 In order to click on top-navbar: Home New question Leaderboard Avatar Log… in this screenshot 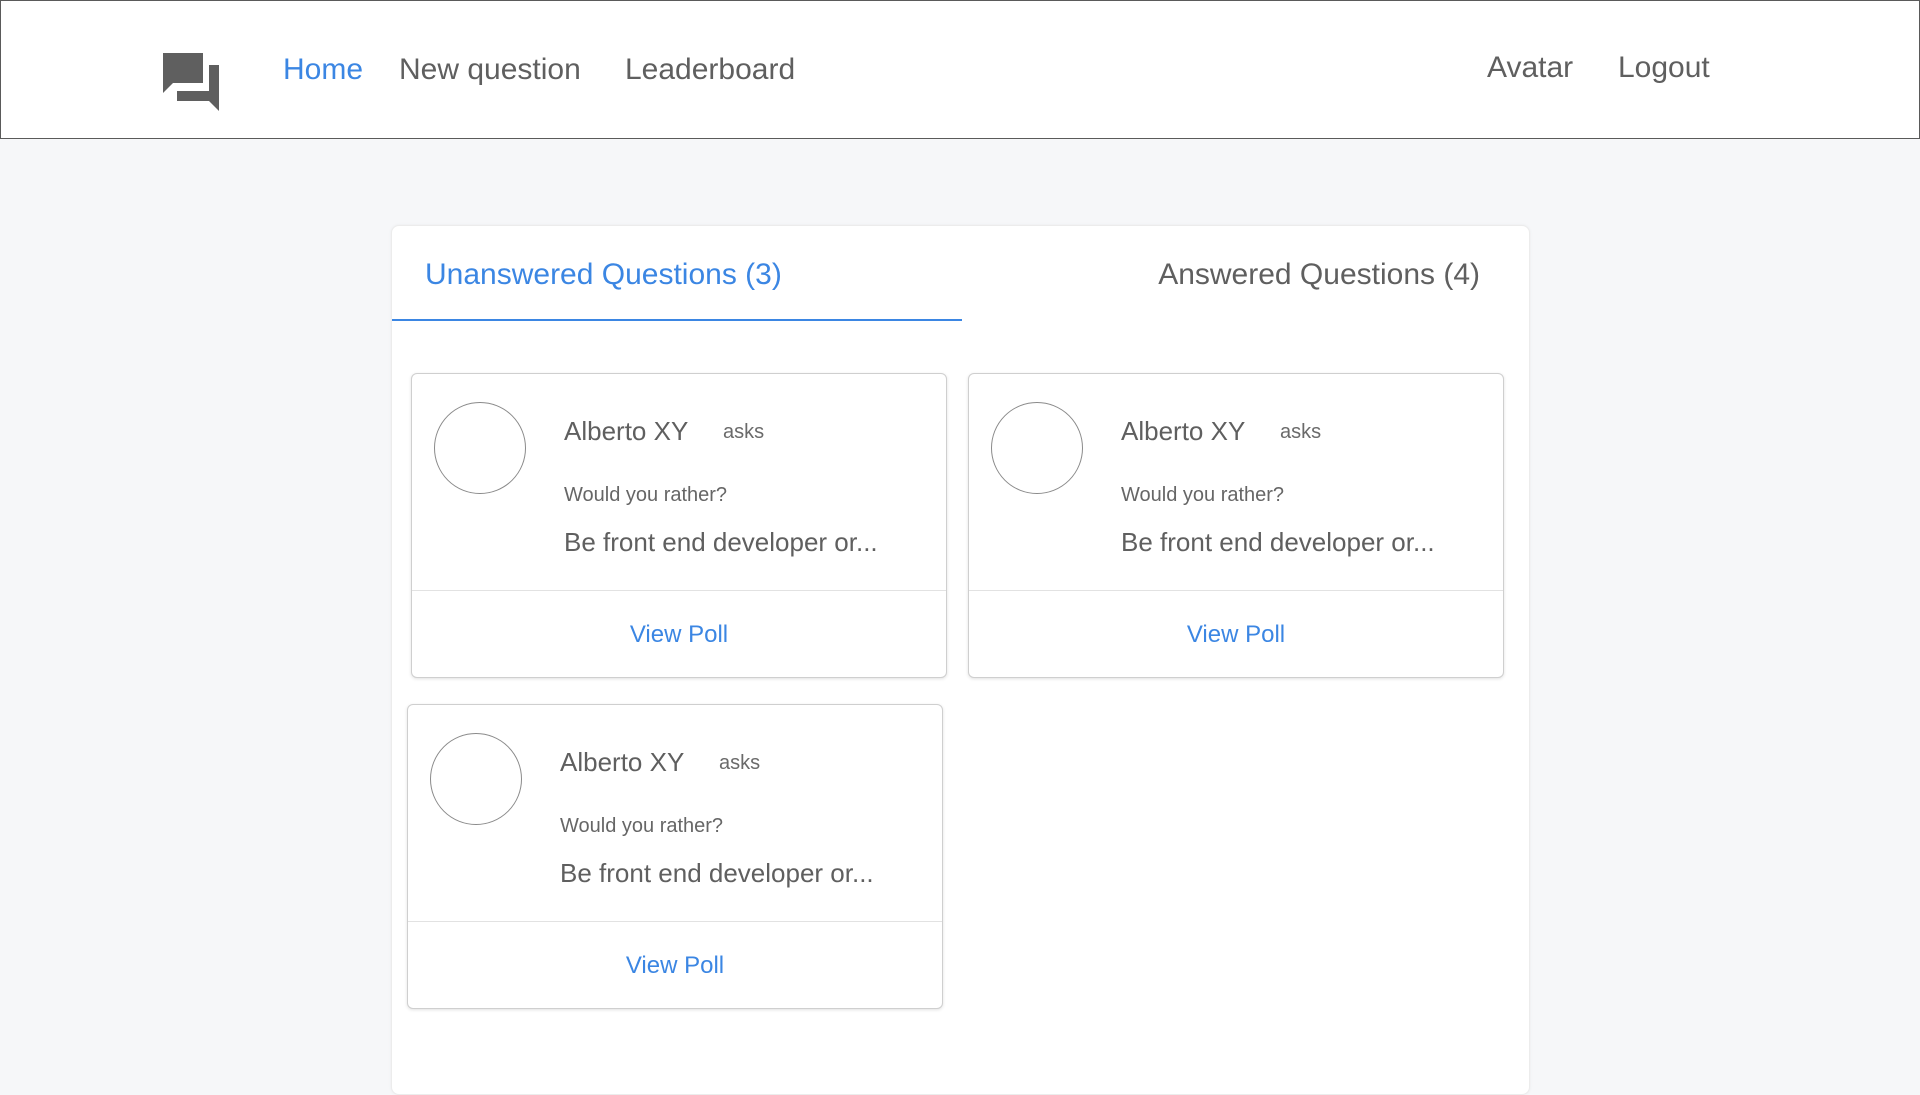, I will do `click(960, 69)`.